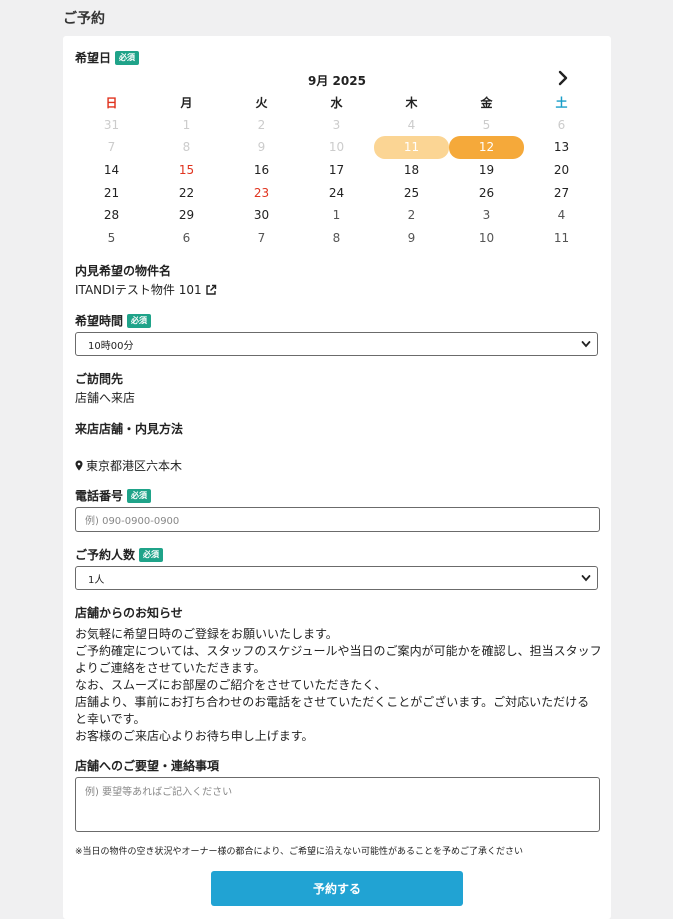  I want to click on notice-line: お客様のご来店心よりお待ち申し上げます。, so click(194, 736).